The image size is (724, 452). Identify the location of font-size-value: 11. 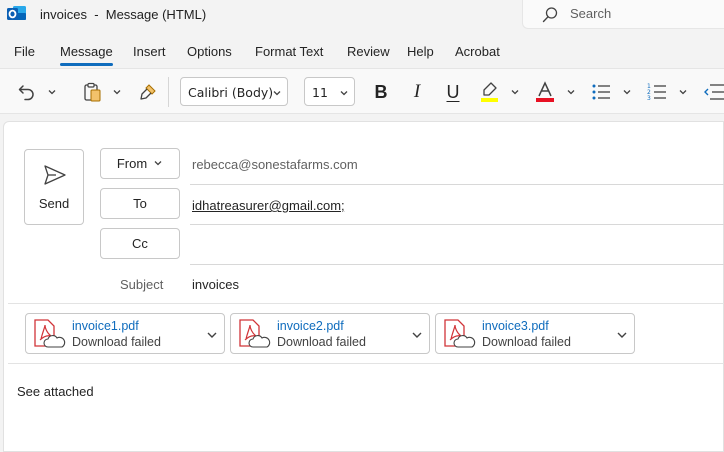
(320, 92).